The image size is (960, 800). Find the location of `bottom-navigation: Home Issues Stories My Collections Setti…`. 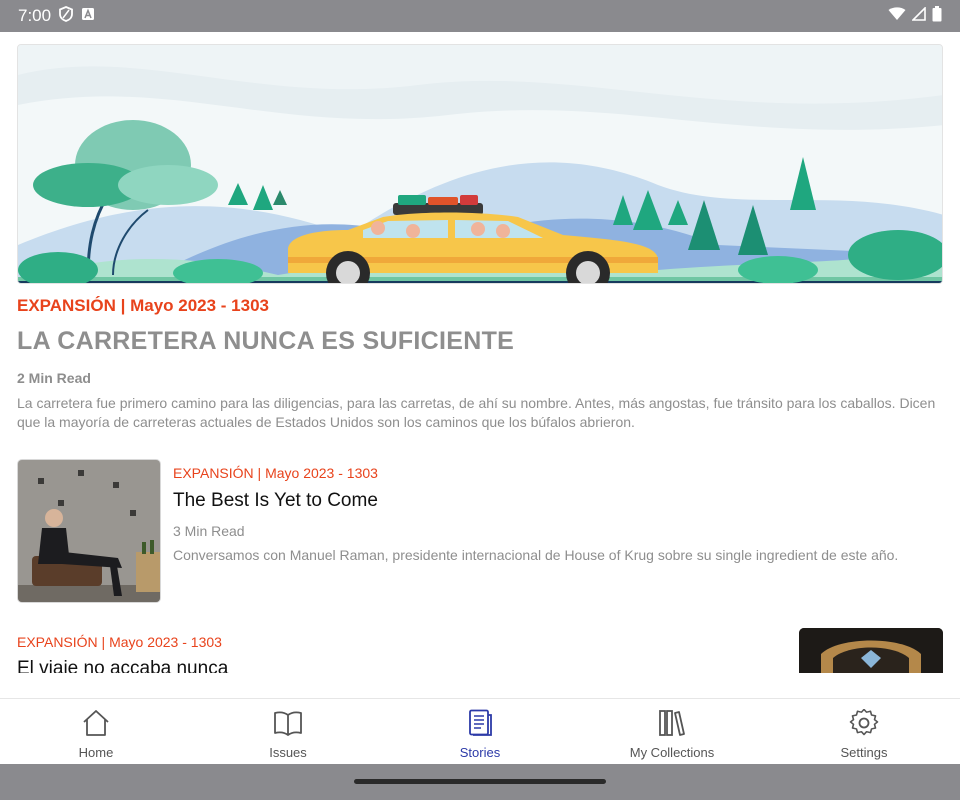

bottom-navigation: Home Issues Stories My Collections Setti… is located at coordinates (480, 731).